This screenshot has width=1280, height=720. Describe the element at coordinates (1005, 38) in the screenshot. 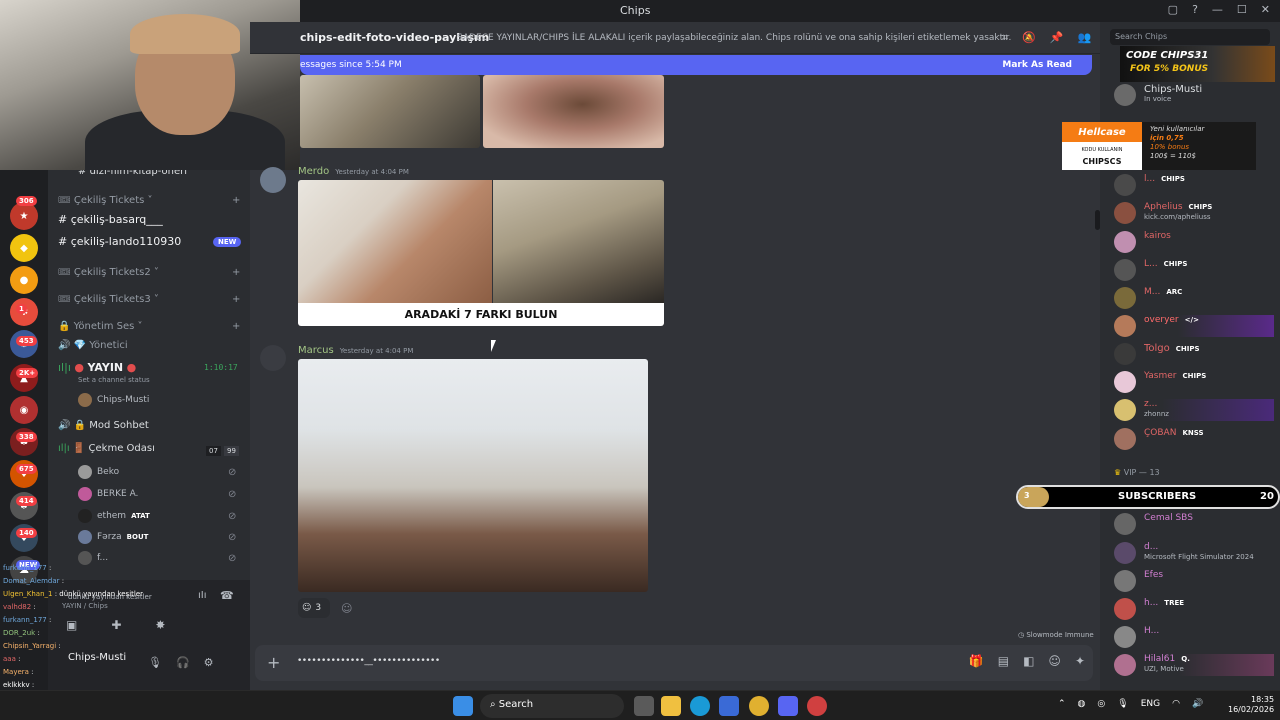

I see `threads-icon: ⌗` at that location.